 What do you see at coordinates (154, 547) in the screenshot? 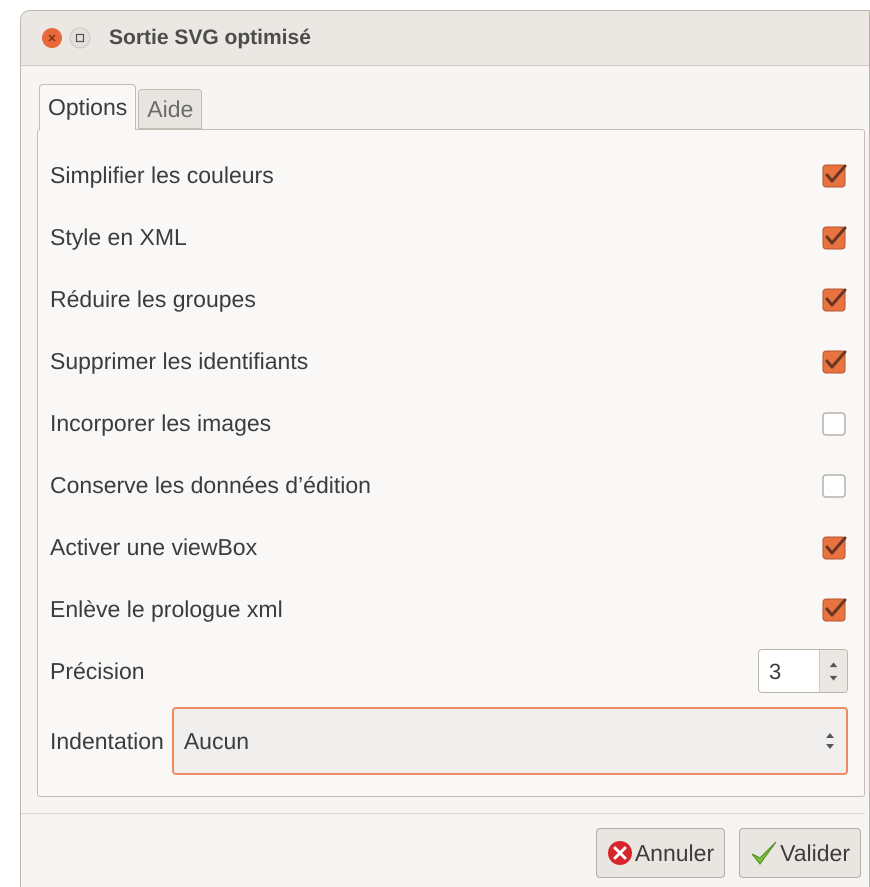
I see `option-label: Activer une viewBox` at bounding box center [154, 547].